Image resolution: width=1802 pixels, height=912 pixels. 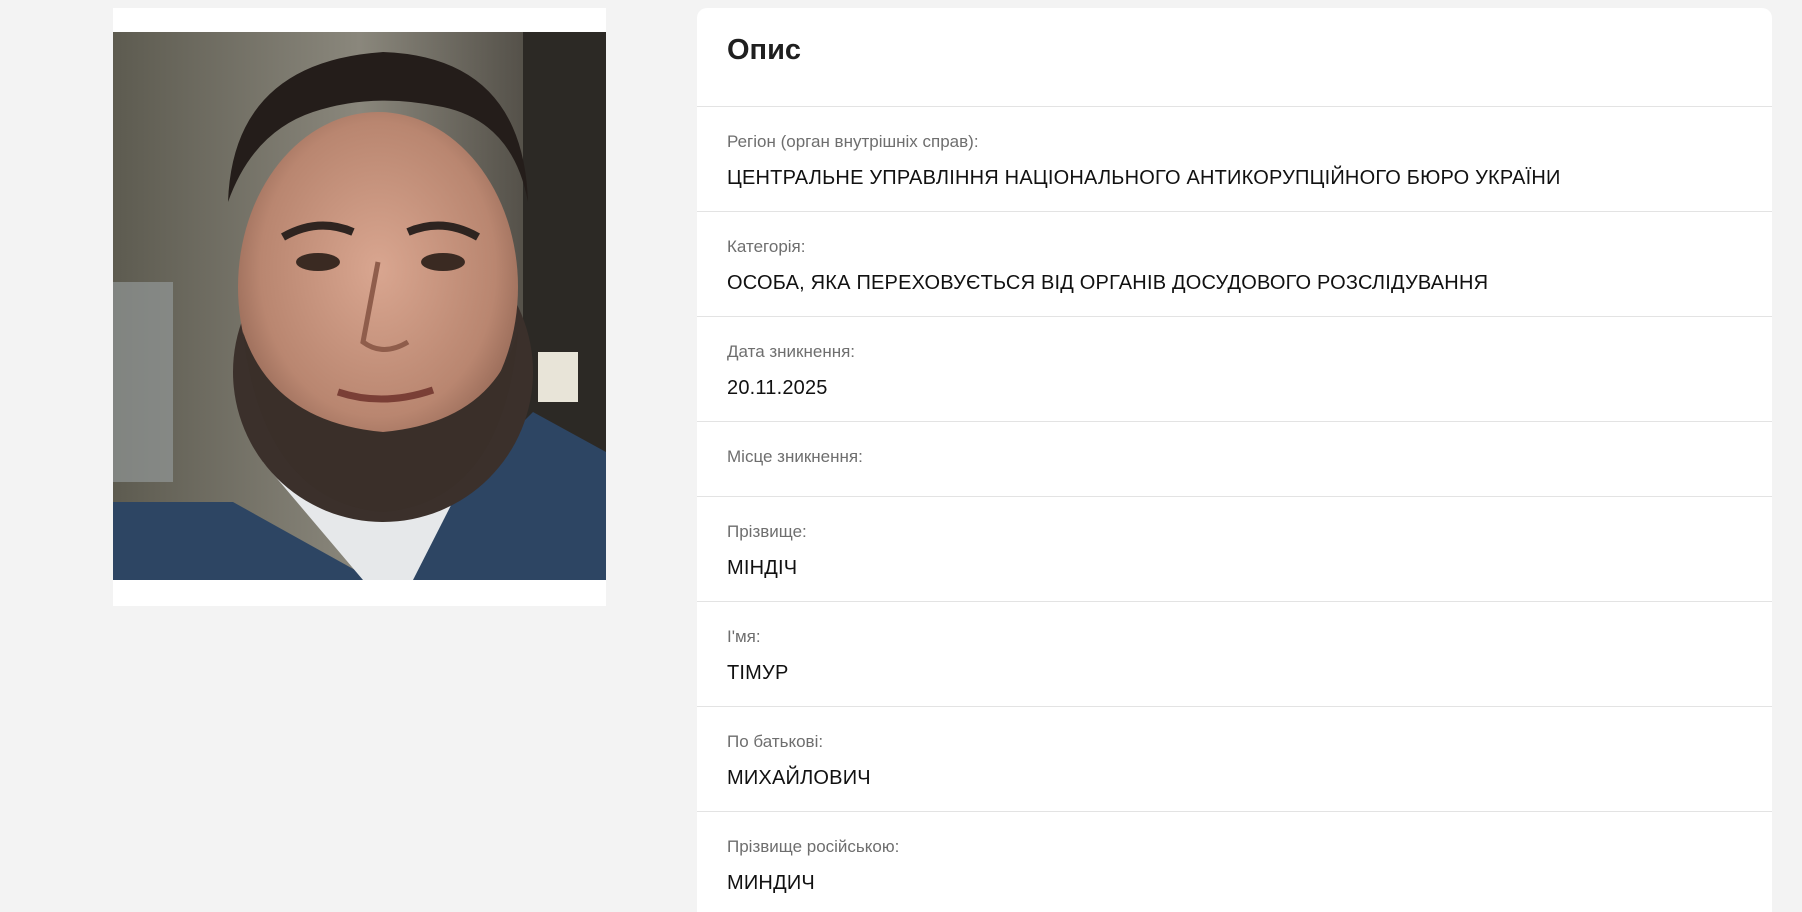 I want to click on field-first-name-value: ТІМУР, so click(x=758, y=673).